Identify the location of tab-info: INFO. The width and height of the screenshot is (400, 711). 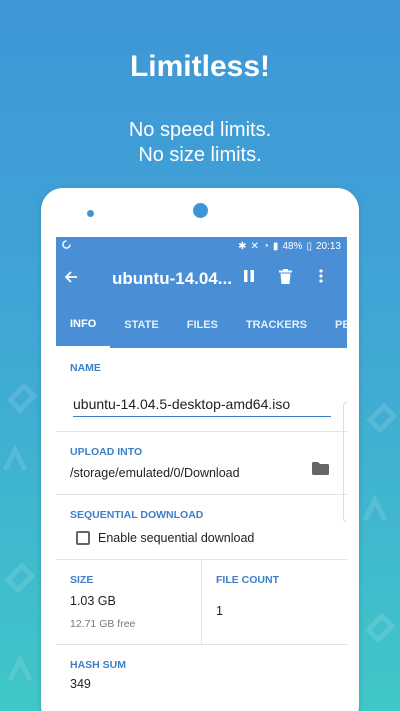
(83, 325).